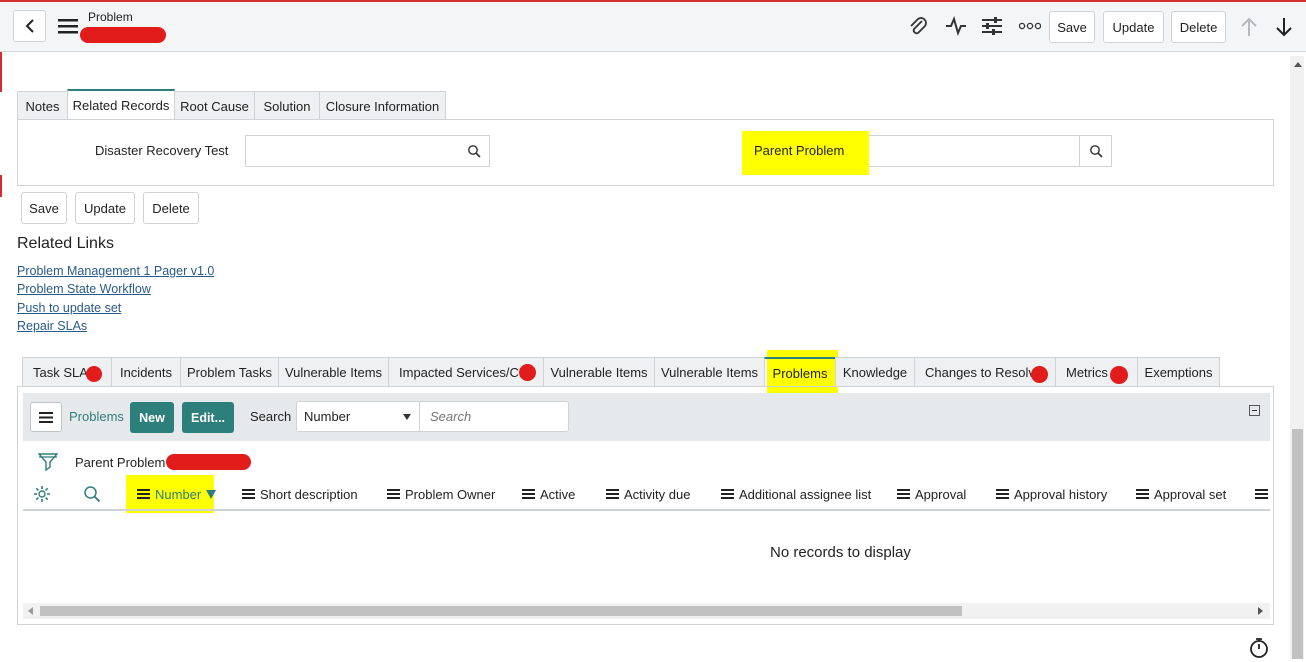  I want to click on search-icon, so click(474, 151).